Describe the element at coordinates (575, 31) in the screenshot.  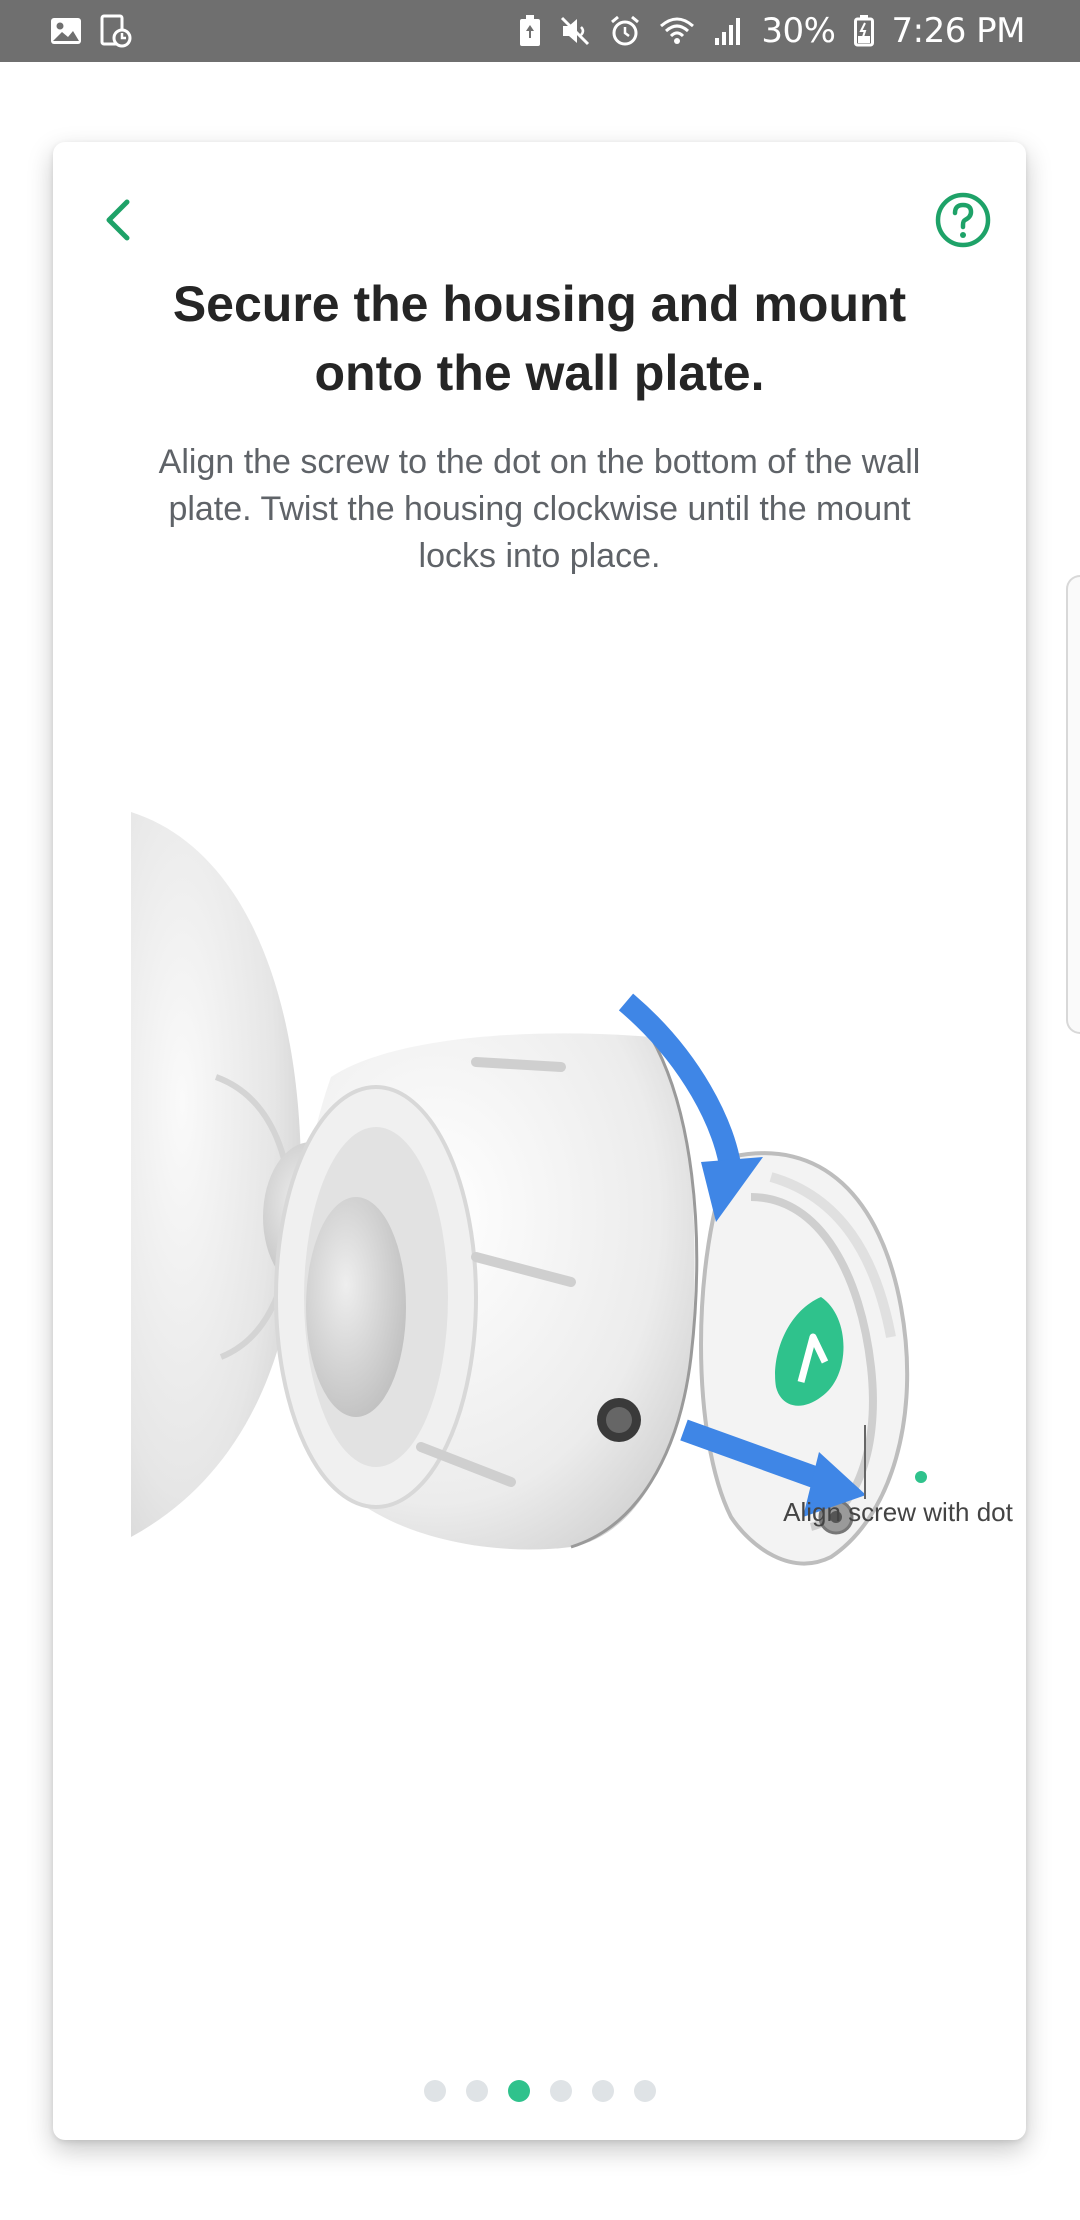
I see `mute-icon` at that location.